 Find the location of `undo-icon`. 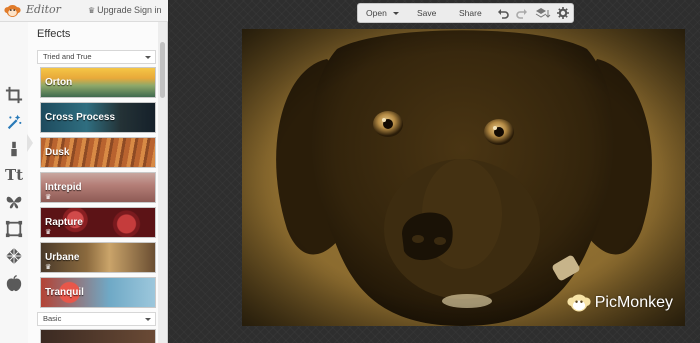

undo-icon is located at coordinates (503, 13).